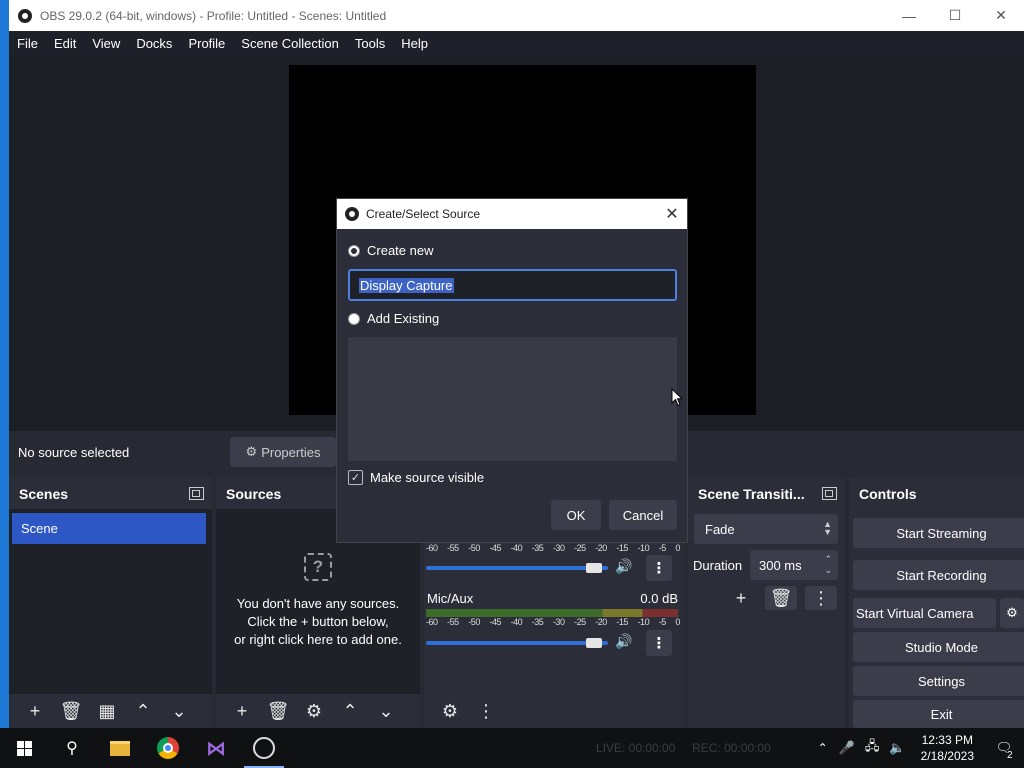 The width and height of the screenshot is (1024, 768). What do you see at coordinates (110, 493) in the screenshot?
I see `scenes-header: Scenes` at bounding box center [110, 493].